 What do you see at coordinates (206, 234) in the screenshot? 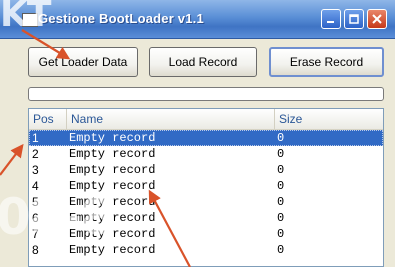
I see `list-row: 7 Empty record 0` at bounding box center [206, 234].